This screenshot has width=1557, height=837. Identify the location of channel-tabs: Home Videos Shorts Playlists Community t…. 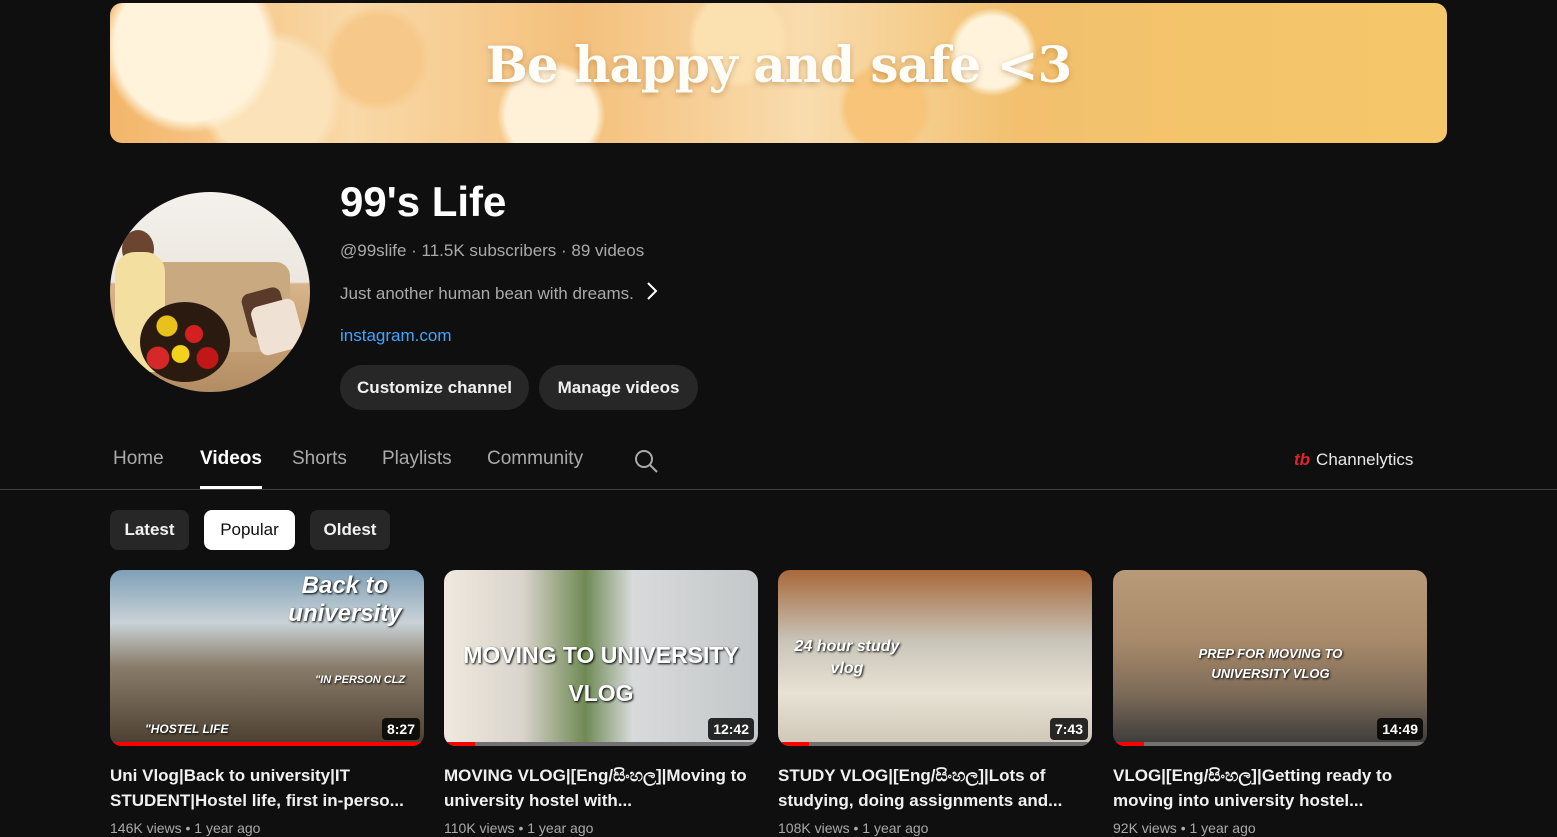
(778, 460).